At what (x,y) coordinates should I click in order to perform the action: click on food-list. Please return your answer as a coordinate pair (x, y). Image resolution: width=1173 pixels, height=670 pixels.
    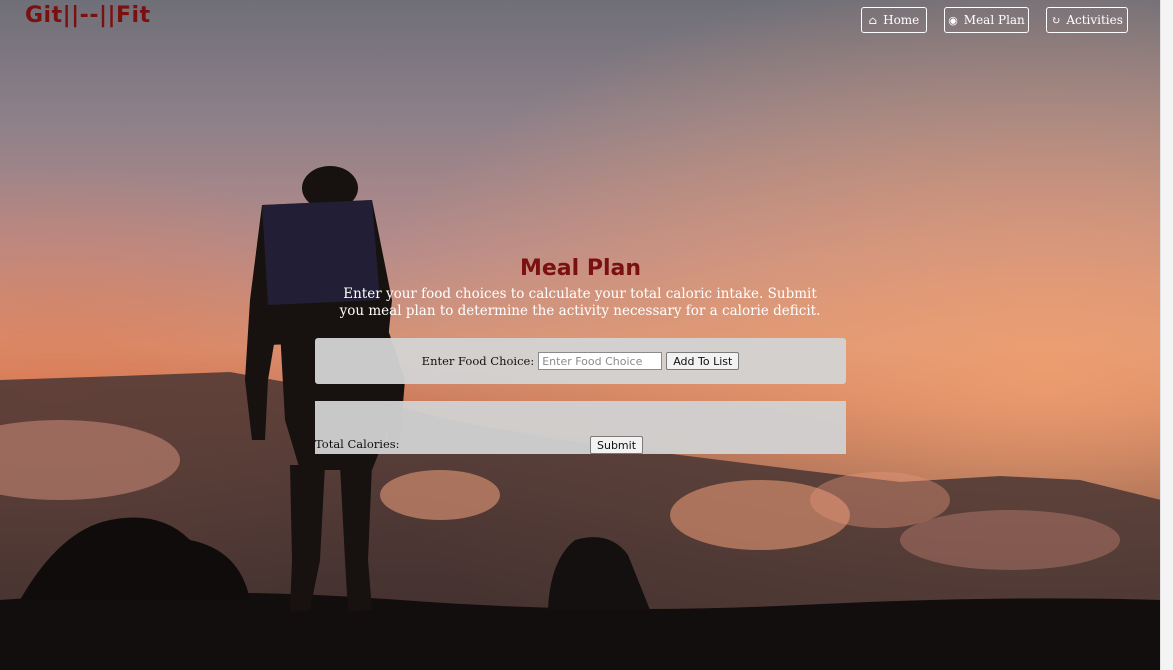
    Looking at the image, I should click on (580, 418).